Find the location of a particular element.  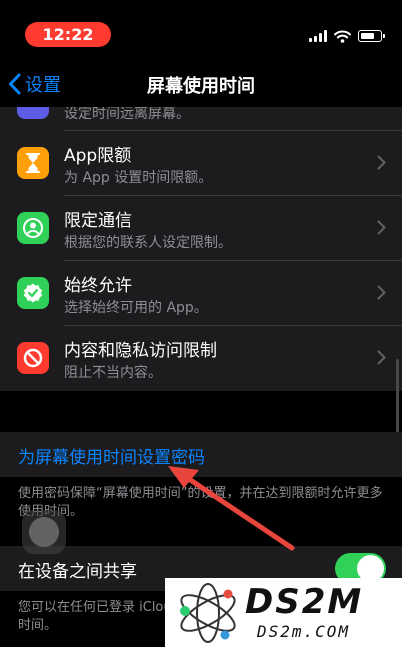

list-item-subtitle: 阻止不当内容。 is located at coordinates (113, 373).